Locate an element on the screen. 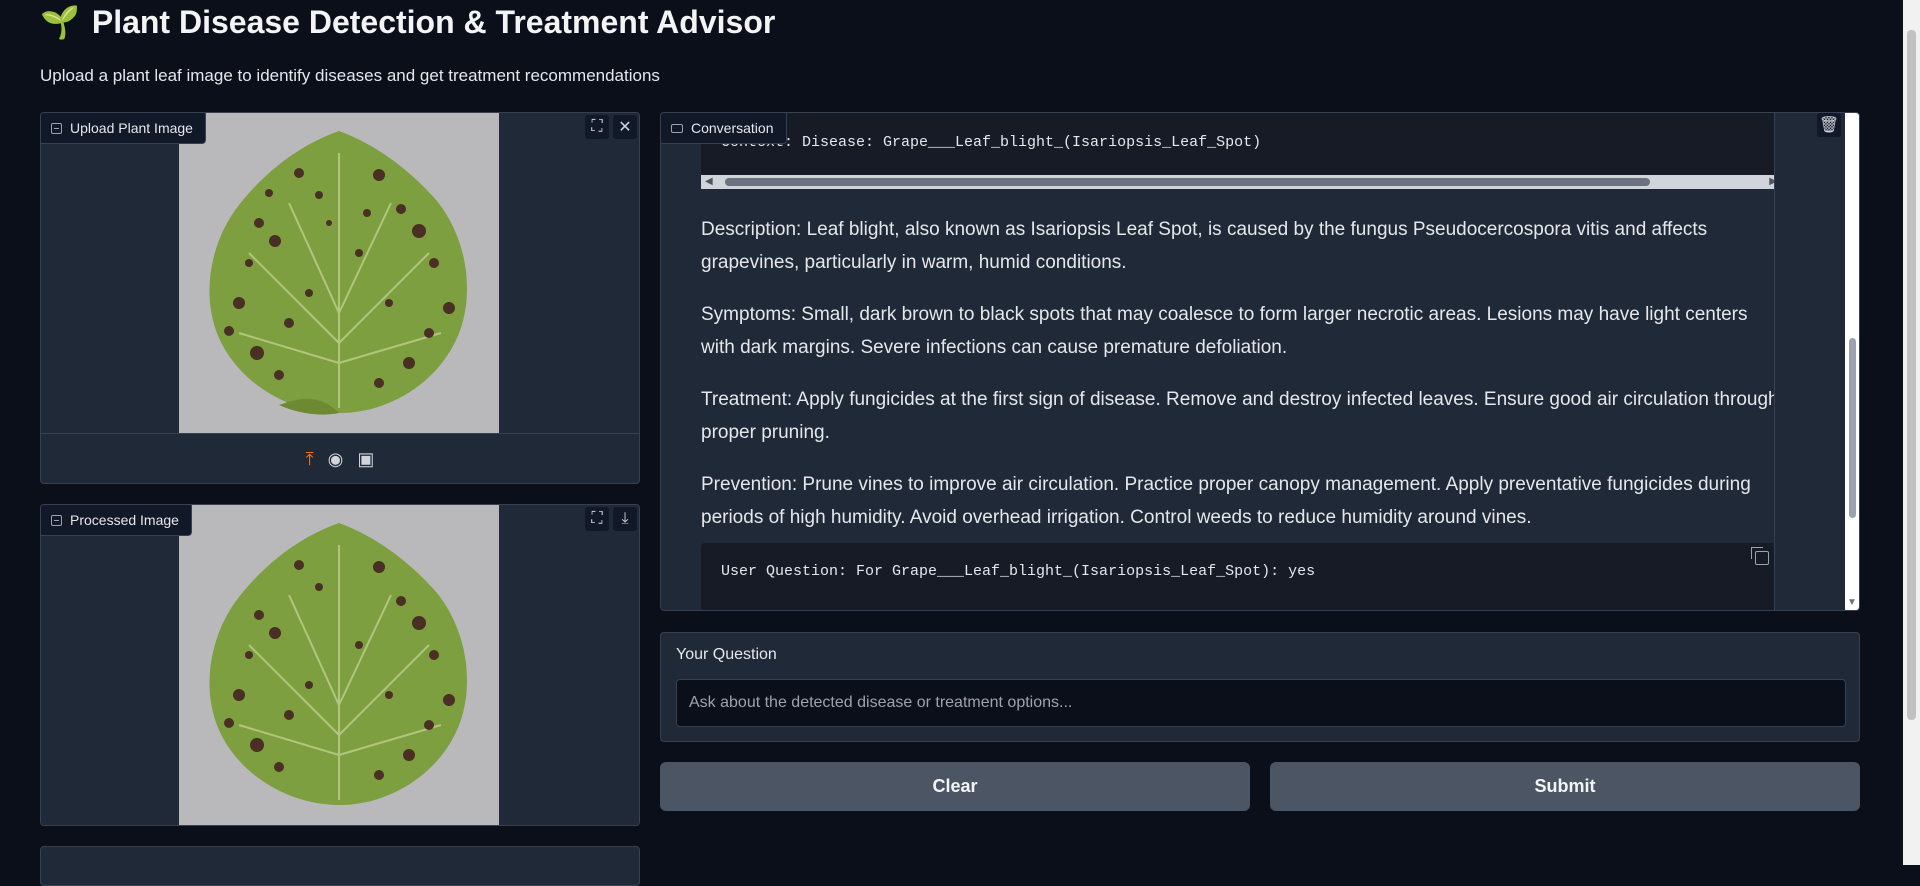  sprout-icon: 🌱 is located at coordinates (60, 22).